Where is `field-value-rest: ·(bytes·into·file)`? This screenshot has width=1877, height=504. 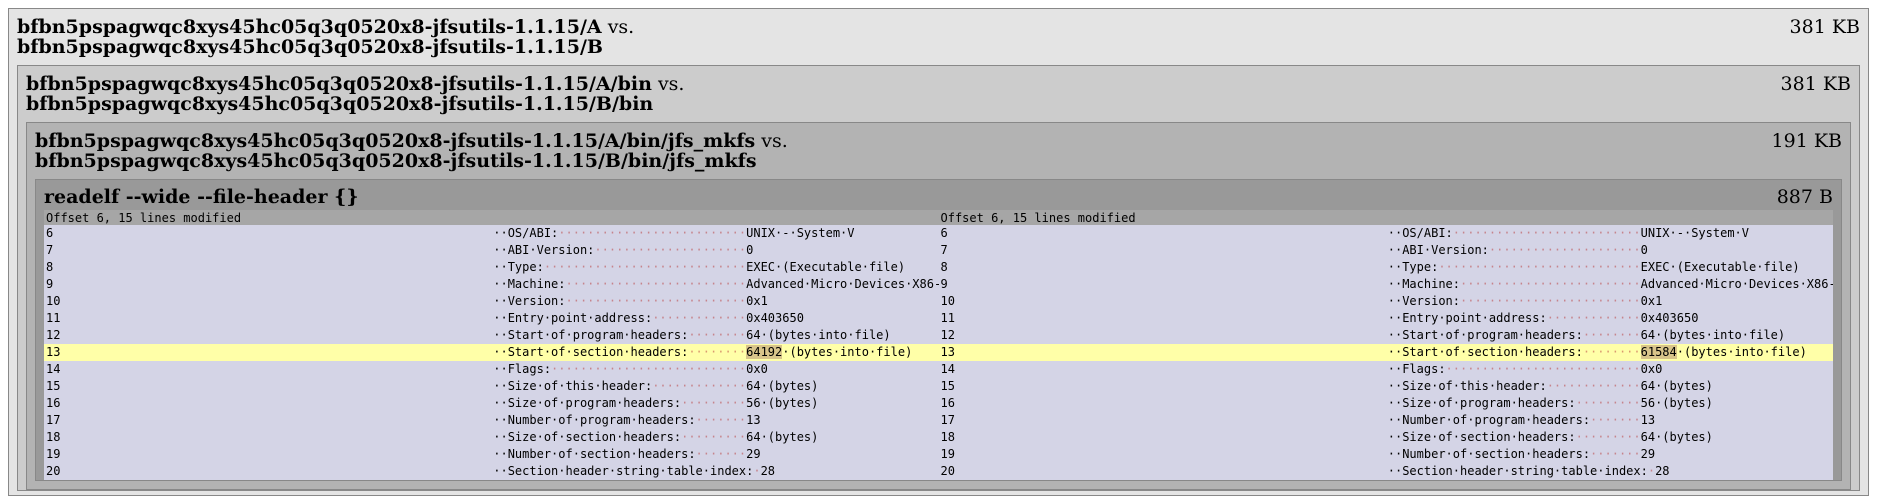 field-value-rest: ·(bytes·into·file) is located at coordinates (847, 352).